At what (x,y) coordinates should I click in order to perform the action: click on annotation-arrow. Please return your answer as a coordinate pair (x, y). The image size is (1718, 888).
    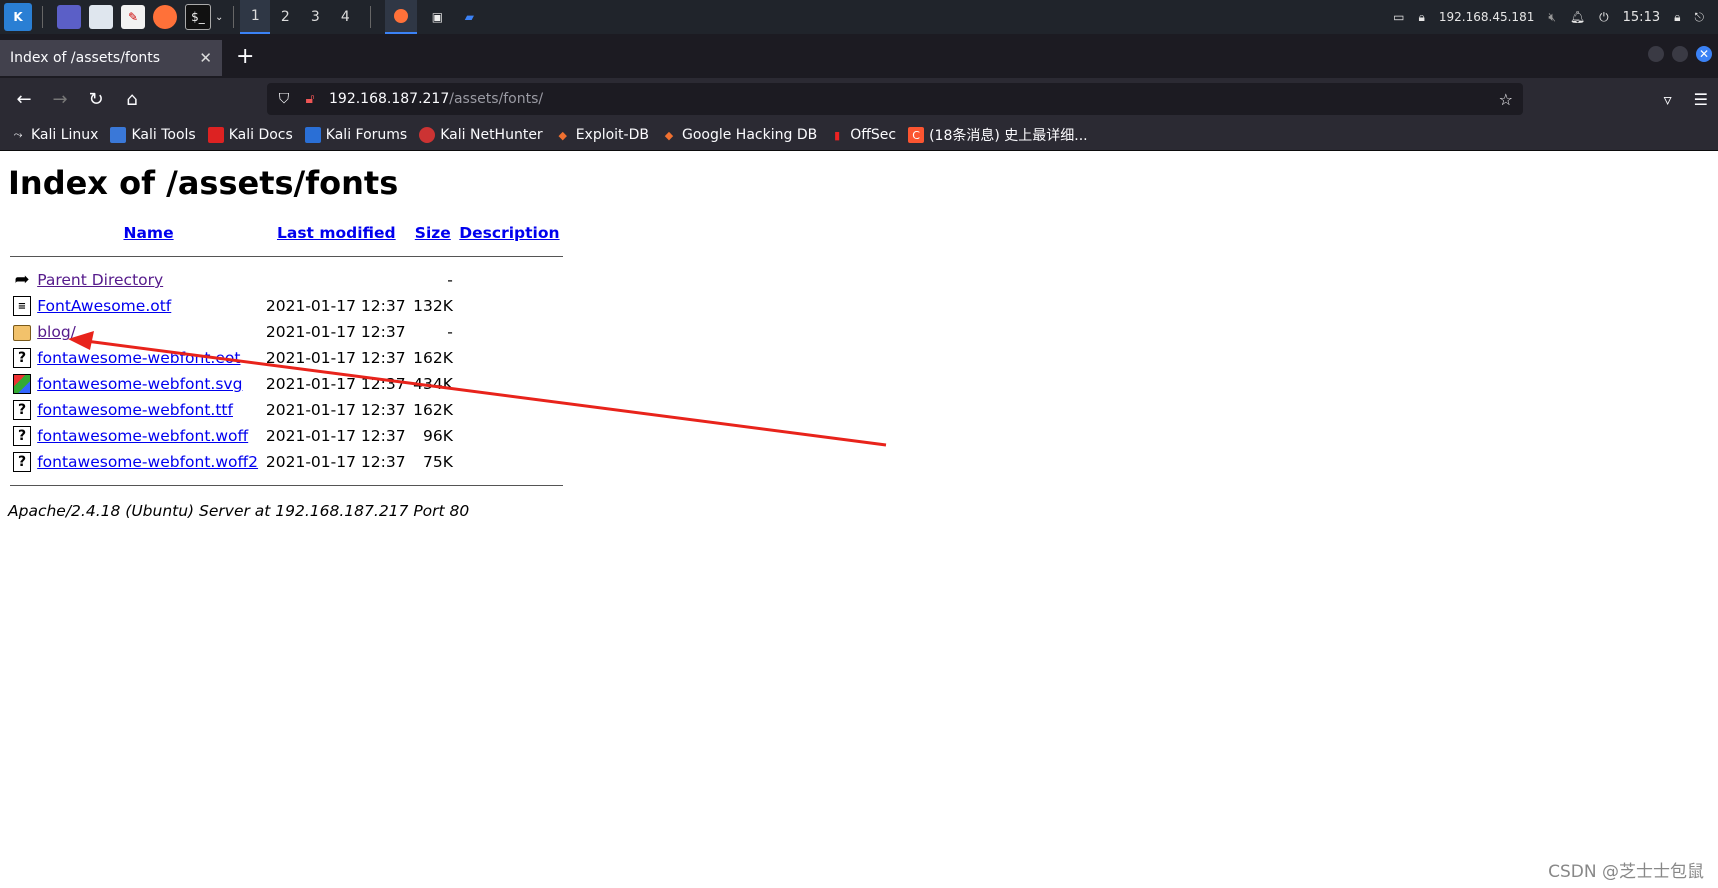
    Looking at the image, I should click on (477, 389).